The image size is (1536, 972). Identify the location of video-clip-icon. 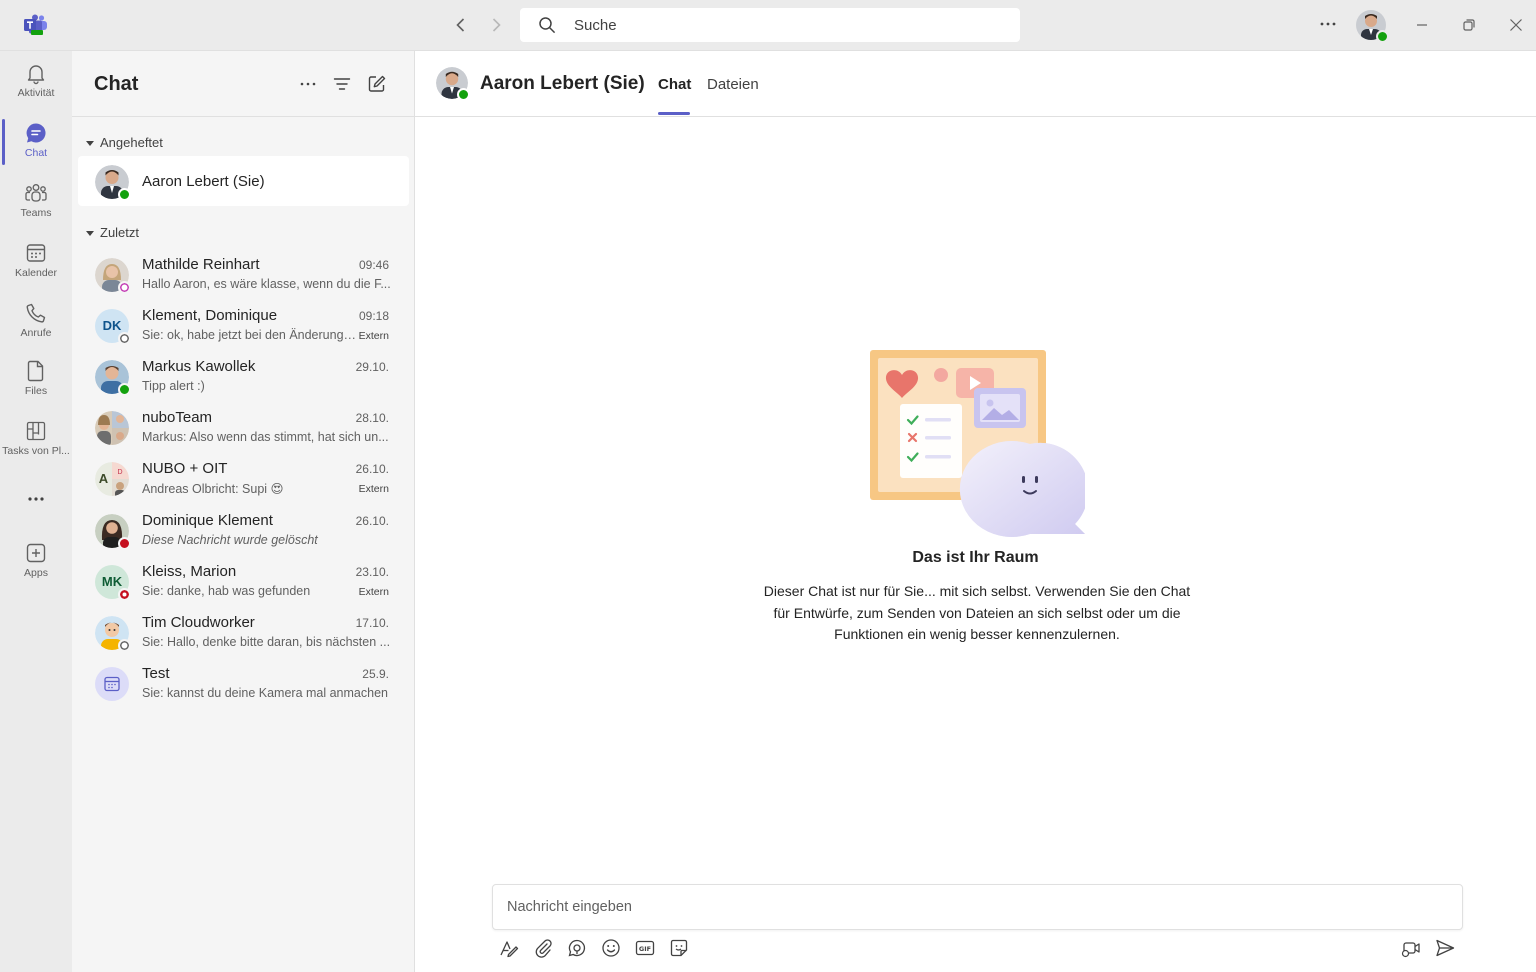
(1411, 948).